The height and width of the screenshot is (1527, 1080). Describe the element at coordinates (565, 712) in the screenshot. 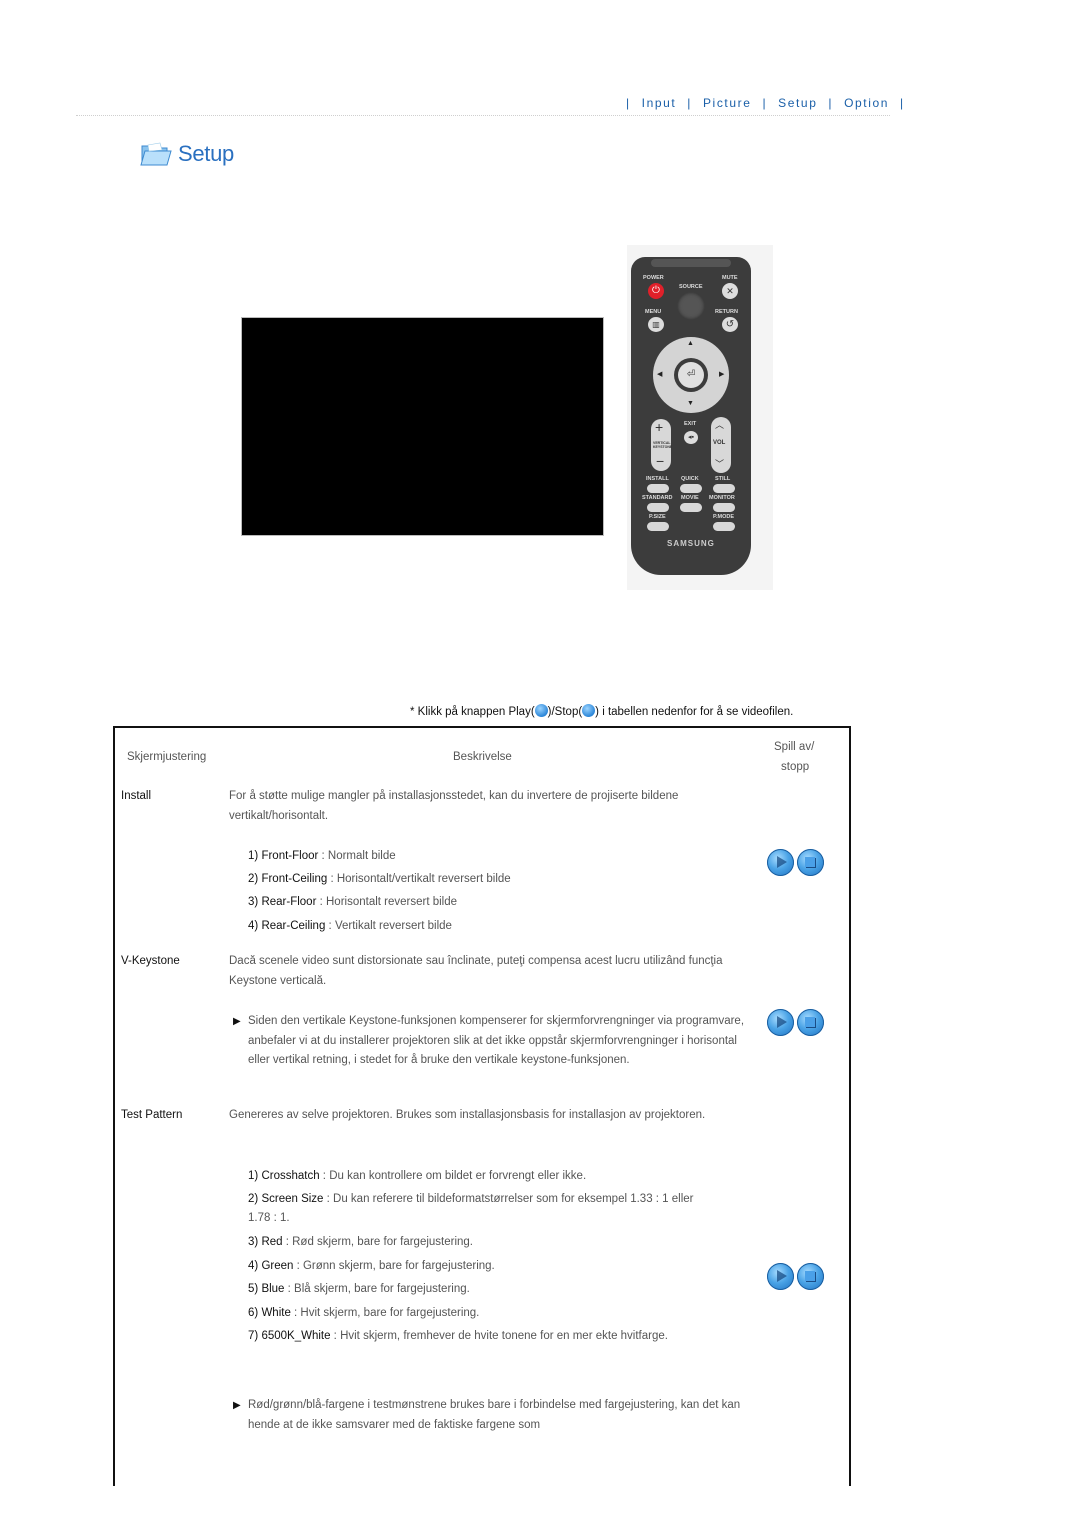

I see `note-middle: )/Stop(` at that location.